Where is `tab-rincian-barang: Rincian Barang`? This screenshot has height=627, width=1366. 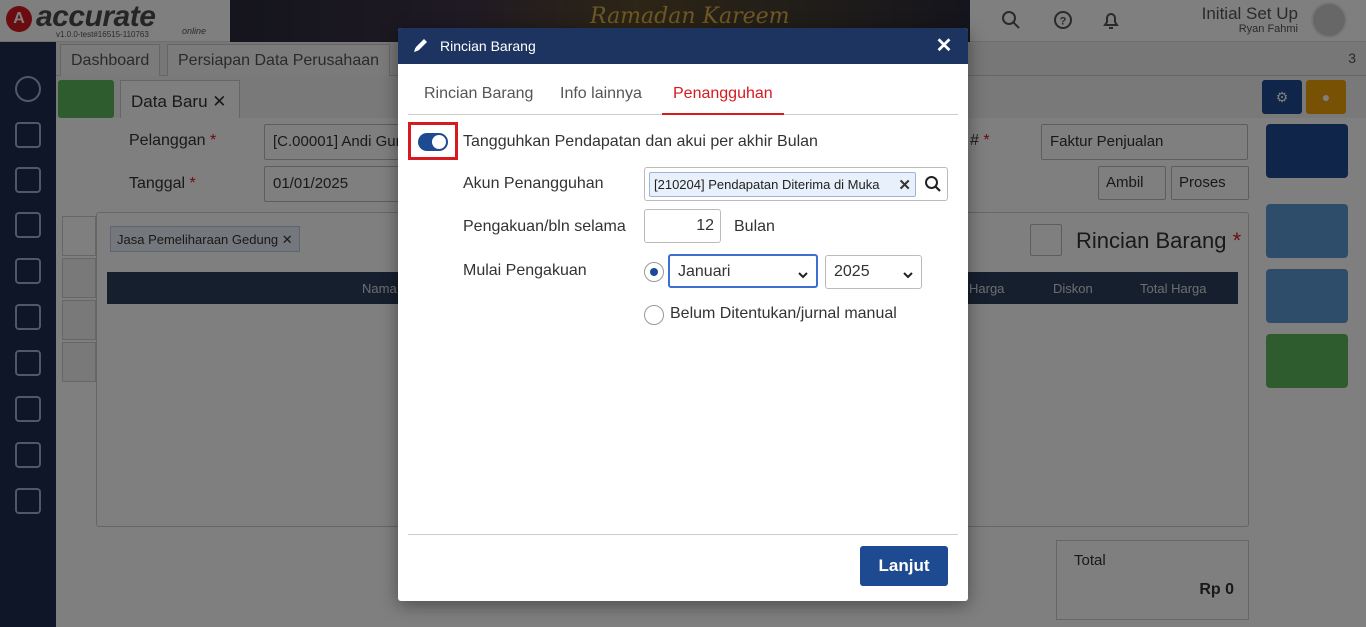
tab-rincian-barang: Rincian Barang is located at coordinates (478, 97).